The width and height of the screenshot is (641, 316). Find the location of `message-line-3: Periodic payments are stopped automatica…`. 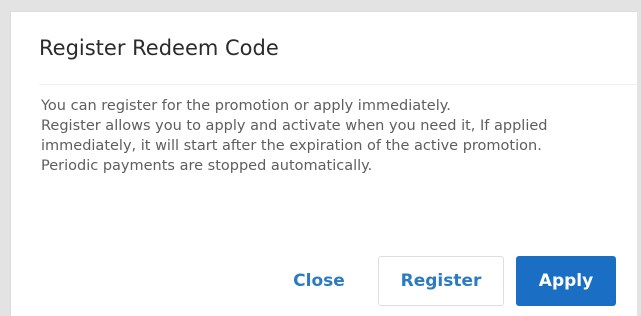

message-line-3: Periodic payments are stopped automatica… is located at coordinates (207, 166).